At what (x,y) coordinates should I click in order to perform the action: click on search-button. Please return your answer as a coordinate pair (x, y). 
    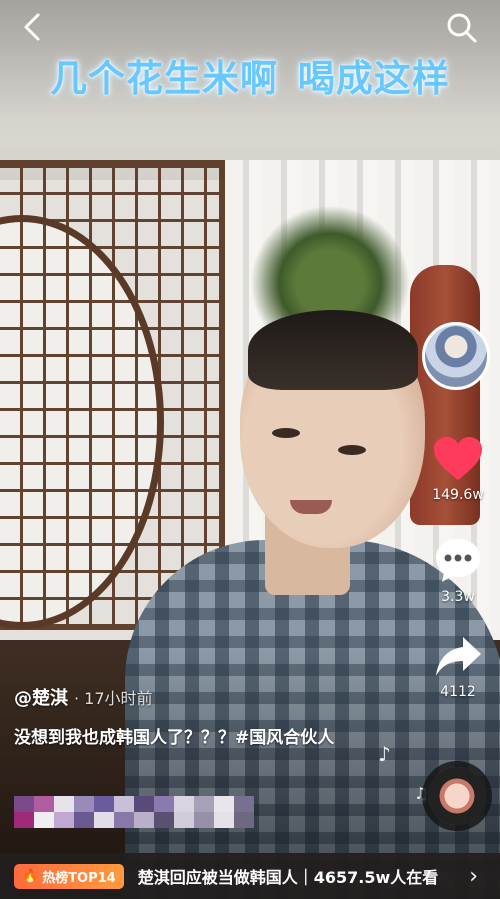
    Looking at the image, I should click on (462, 28).